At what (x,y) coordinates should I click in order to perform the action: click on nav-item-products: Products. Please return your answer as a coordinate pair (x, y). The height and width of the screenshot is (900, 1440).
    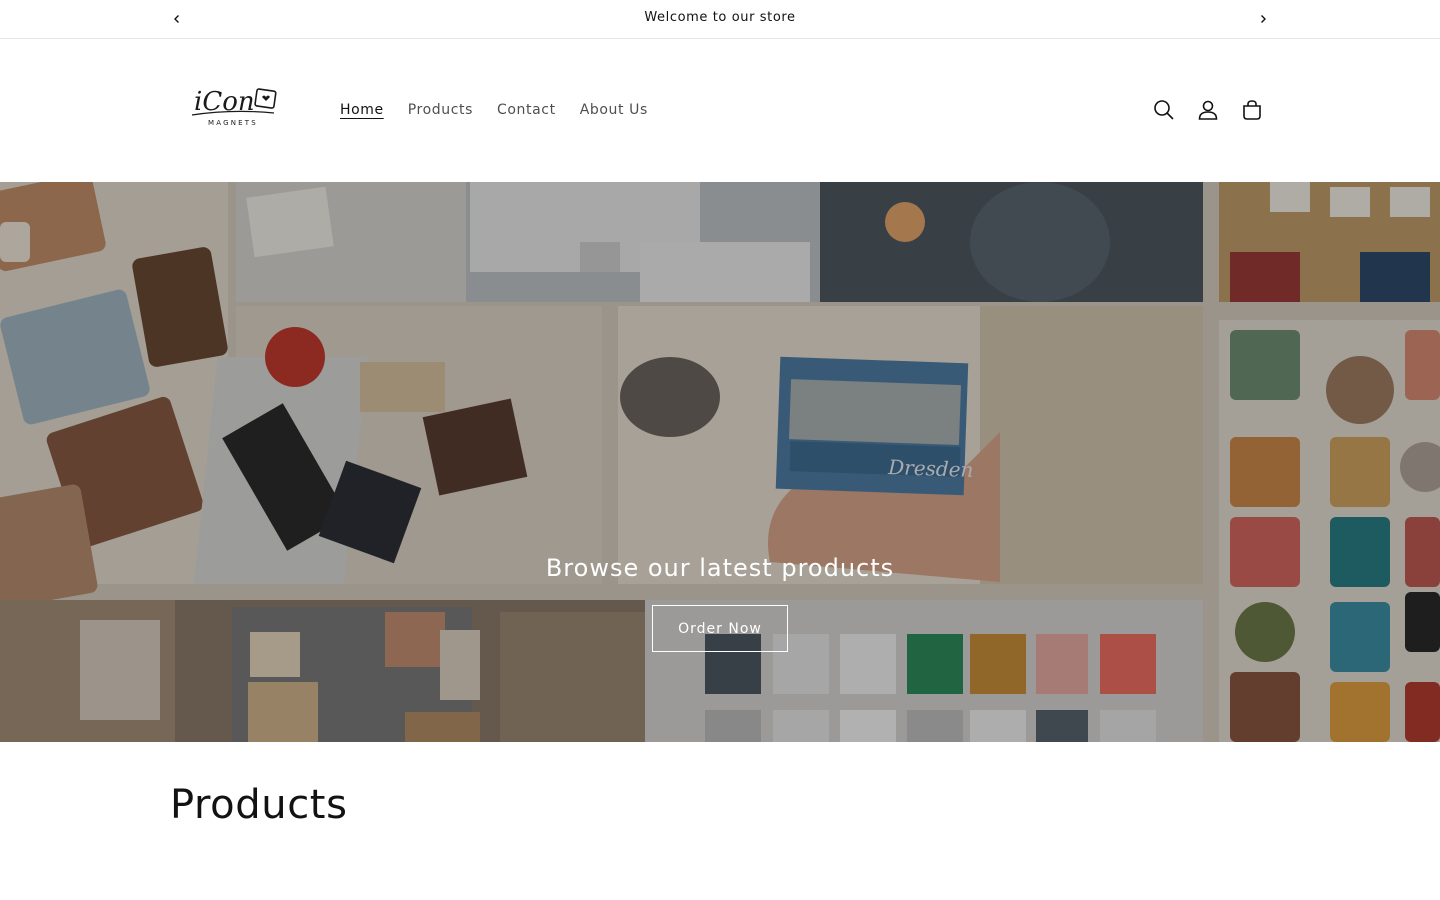
    Looking at the image, I should click on (440, 110).